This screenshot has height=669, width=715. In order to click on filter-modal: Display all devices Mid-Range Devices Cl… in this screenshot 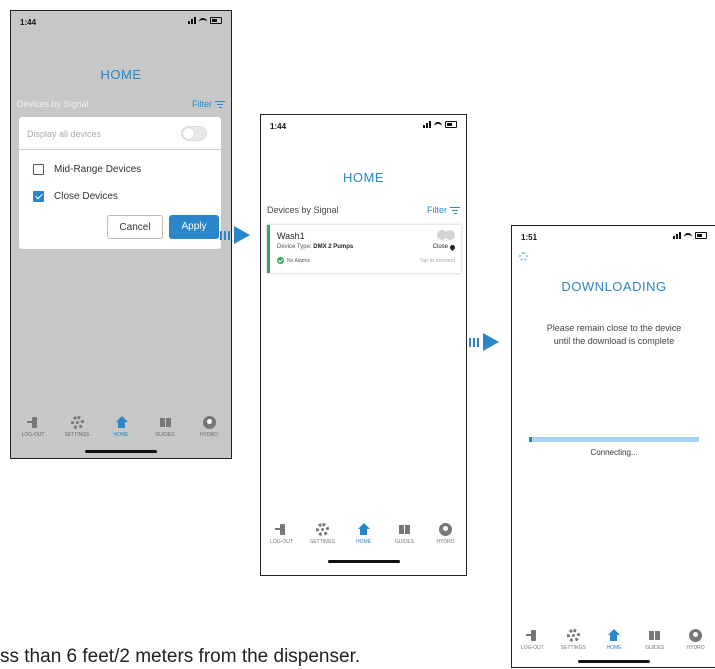, I will do `click(120, 183)`.